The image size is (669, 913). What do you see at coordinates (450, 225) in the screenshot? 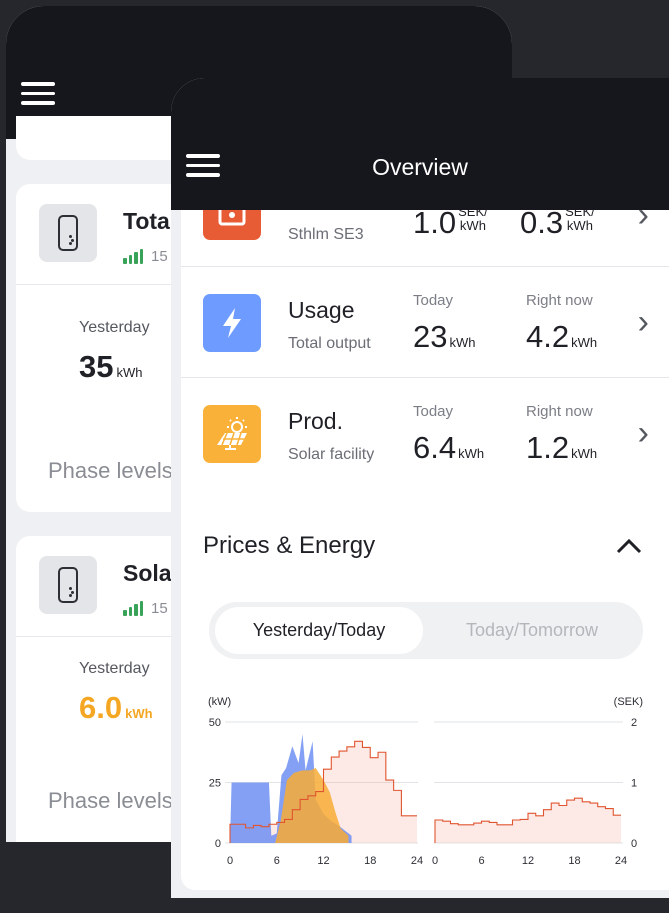
I see `price-today-value: 1.0 SEK/kWh` at bounding box center [450, 225].